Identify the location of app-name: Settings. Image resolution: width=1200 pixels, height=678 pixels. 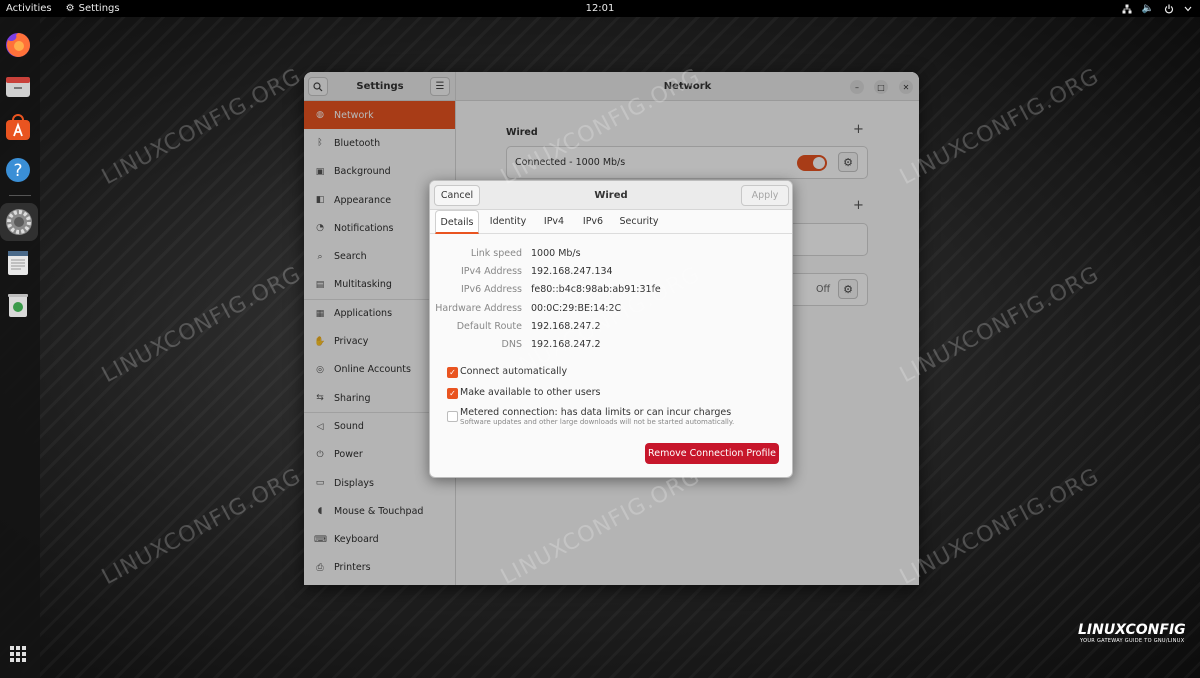
(99, 8).